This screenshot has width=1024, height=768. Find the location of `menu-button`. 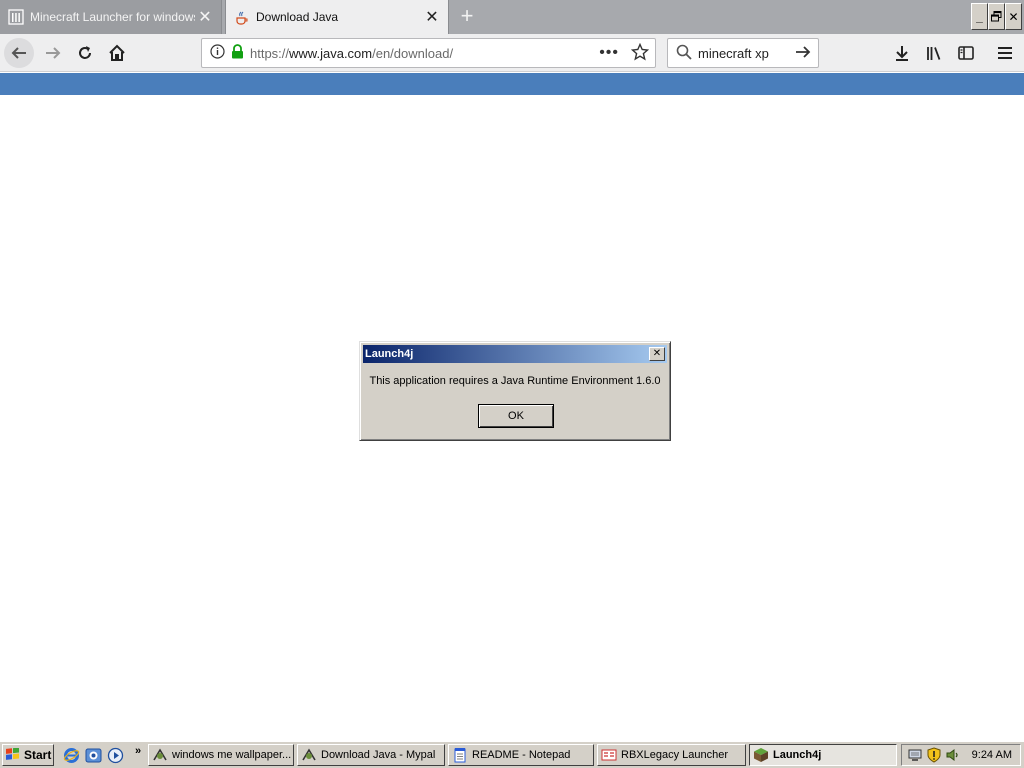

menu-button is located at coordinates (1005, 53).